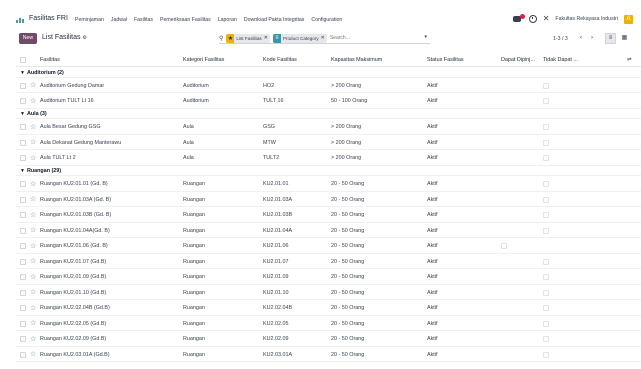 This screenshot has width=641, height=369. Describe the element at coordinates (328, 72) in the screenshot. I see `group-row: ▼ Auditorium (2)` at that location.